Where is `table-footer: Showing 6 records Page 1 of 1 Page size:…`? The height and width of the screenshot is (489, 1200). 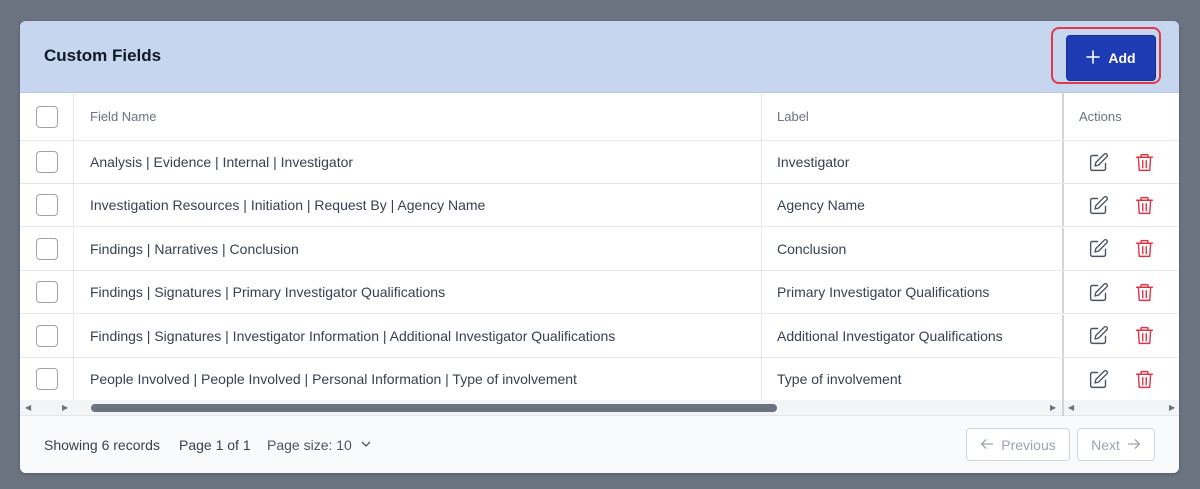
table-footer: Showing 6 records Page 1 of 1 Page size:… is located at coordinates (599, 444).